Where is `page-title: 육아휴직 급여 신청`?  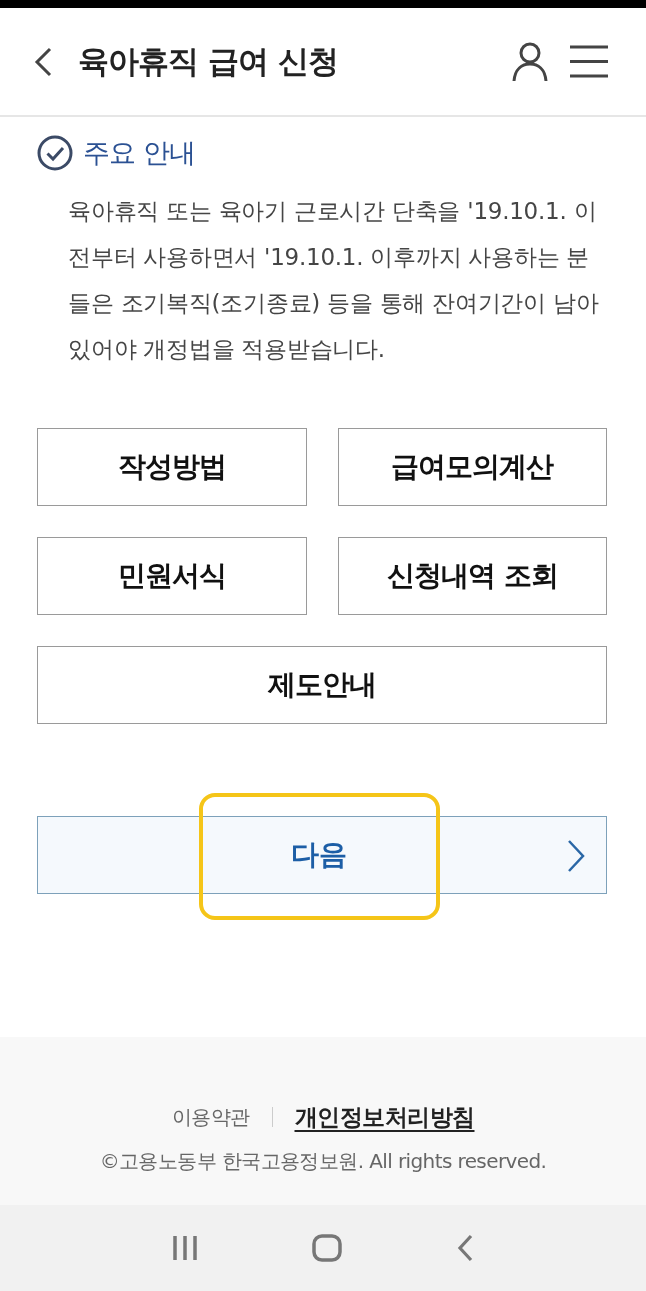 page-title: 육아휴직 급여 신청 is located at coordinates (208, 61).